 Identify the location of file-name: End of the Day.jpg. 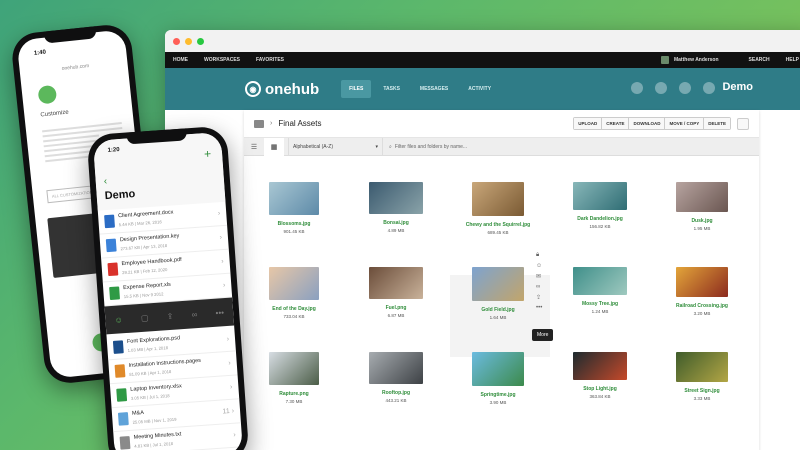
(294, 309).